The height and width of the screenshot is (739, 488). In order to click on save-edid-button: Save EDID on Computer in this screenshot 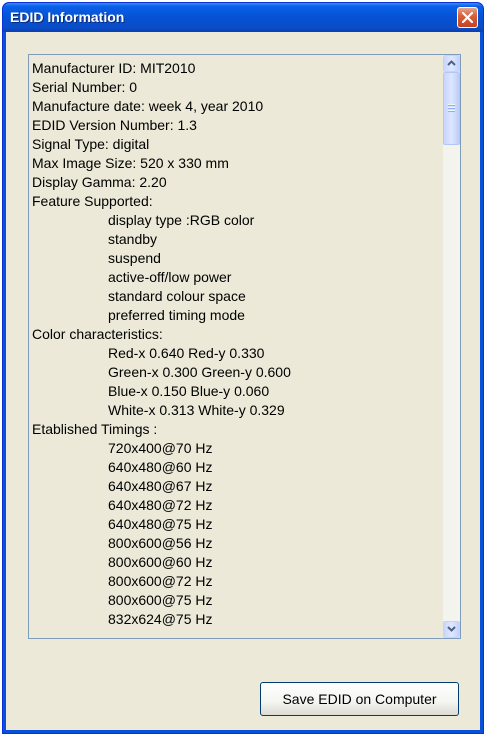, I will do `click(359, 699)`.